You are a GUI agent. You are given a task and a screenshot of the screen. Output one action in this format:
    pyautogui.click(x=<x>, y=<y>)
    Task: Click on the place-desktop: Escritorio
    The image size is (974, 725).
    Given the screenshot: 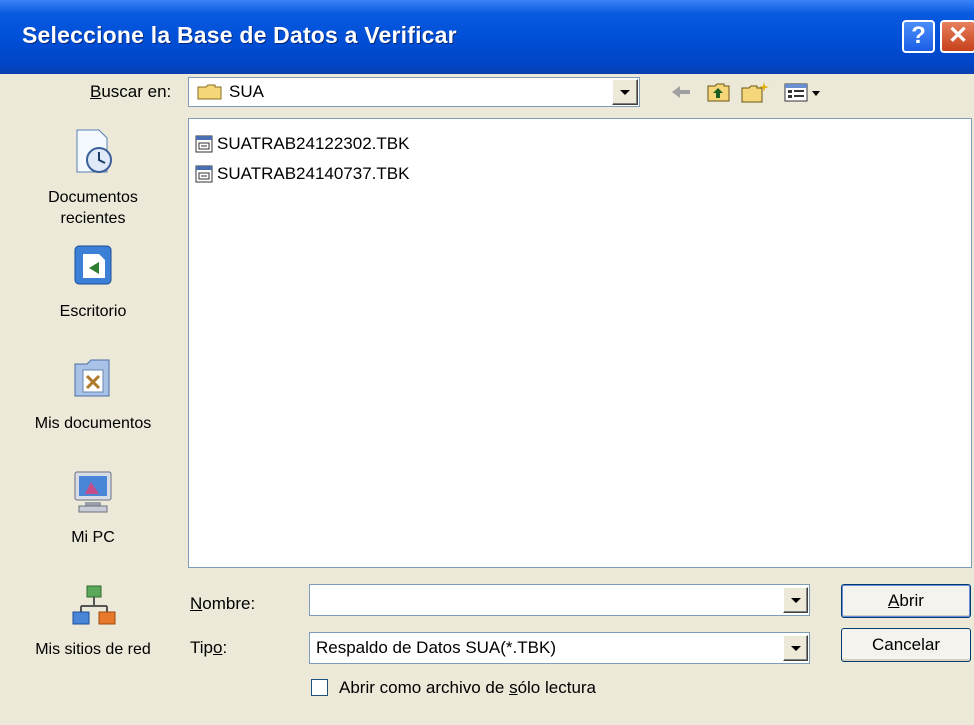 What is the action you would take?
    pyautogui.click(x=93, y=282)
    